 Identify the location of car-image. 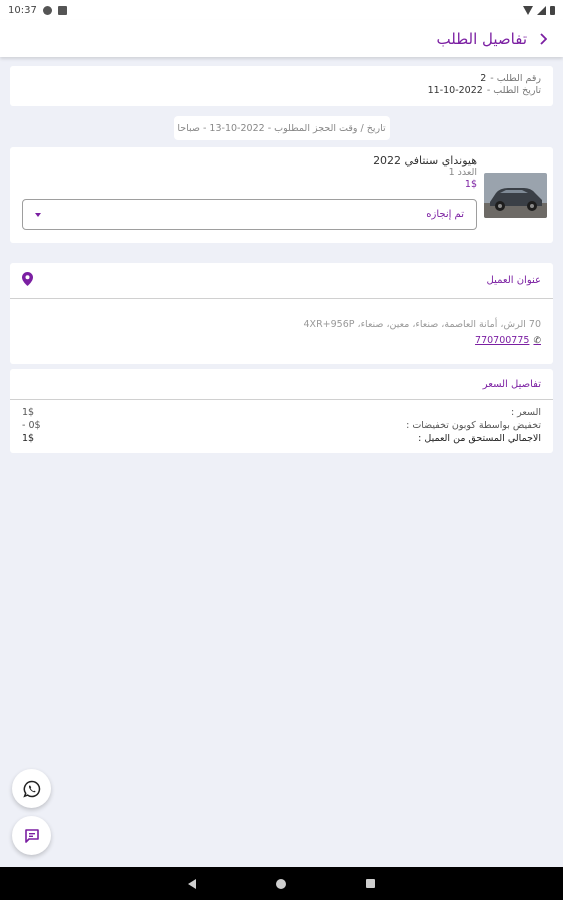
(515, 195).